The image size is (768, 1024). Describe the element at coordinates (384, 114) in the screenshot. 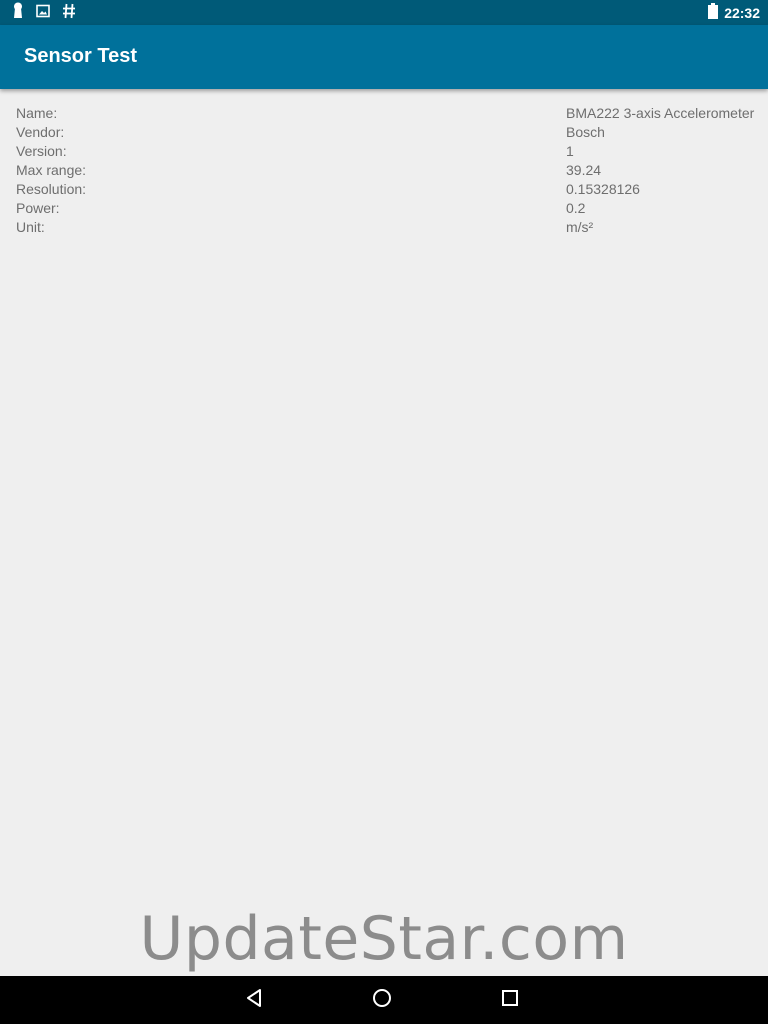

I see `info-row-name: Name: BMA222 3-axis Accelerometer` at that location.